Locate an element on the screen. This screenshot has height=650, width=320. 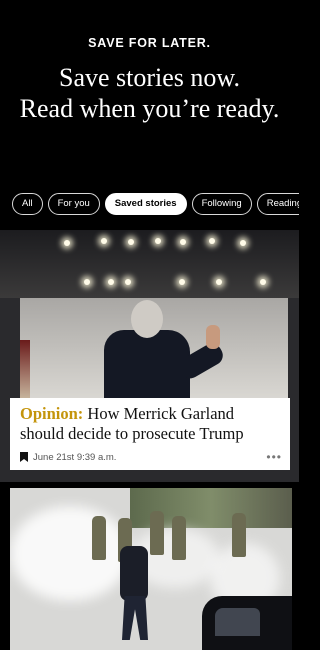
person-head-image is located at coordinates (147, 319).